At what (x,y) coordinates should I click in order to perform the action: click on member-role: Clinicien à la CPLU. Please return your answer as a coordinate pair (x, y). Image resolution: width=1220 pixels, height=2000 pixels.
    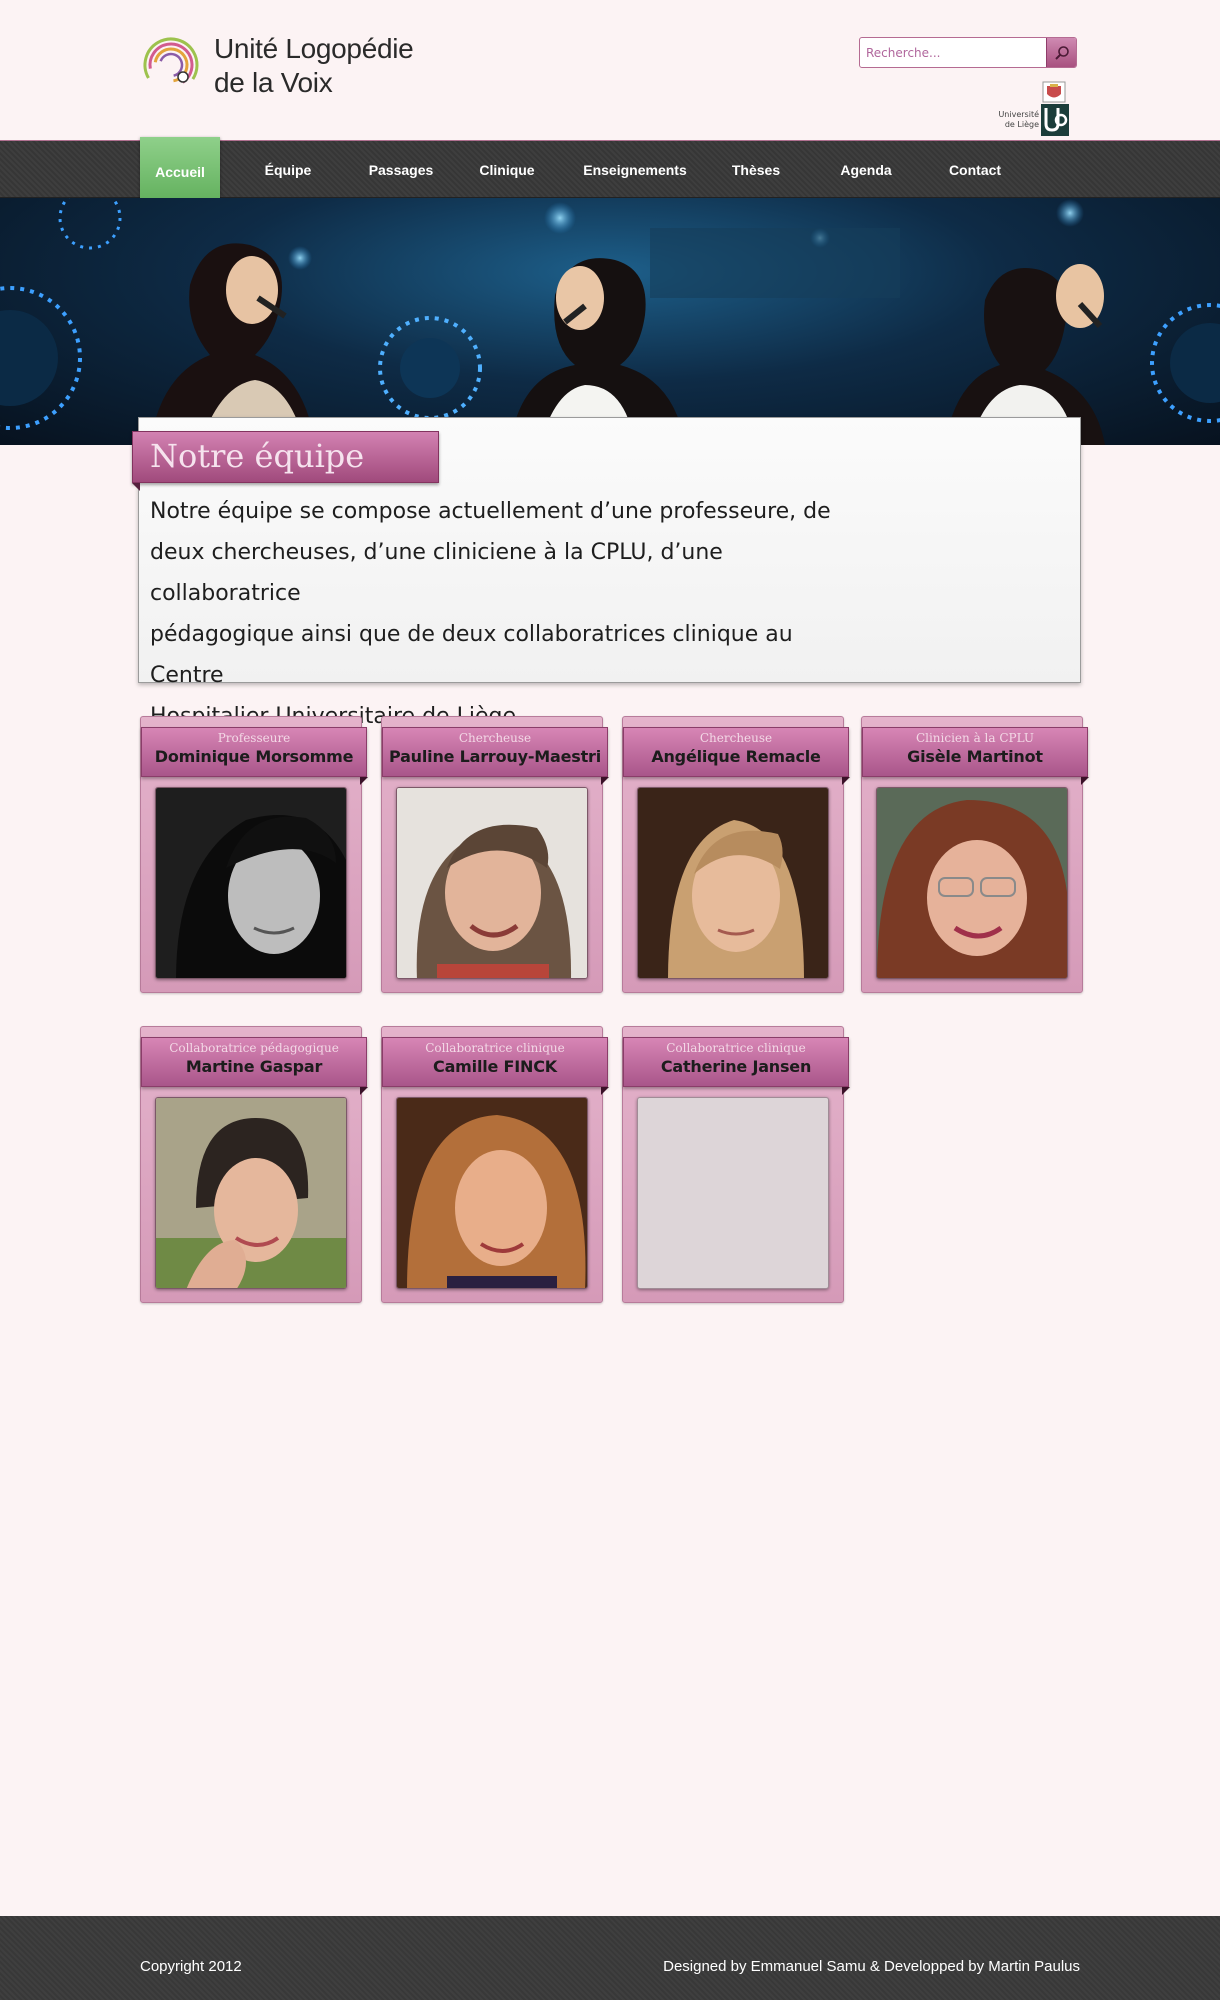
    Looking at the image, I should click on (975, 738).